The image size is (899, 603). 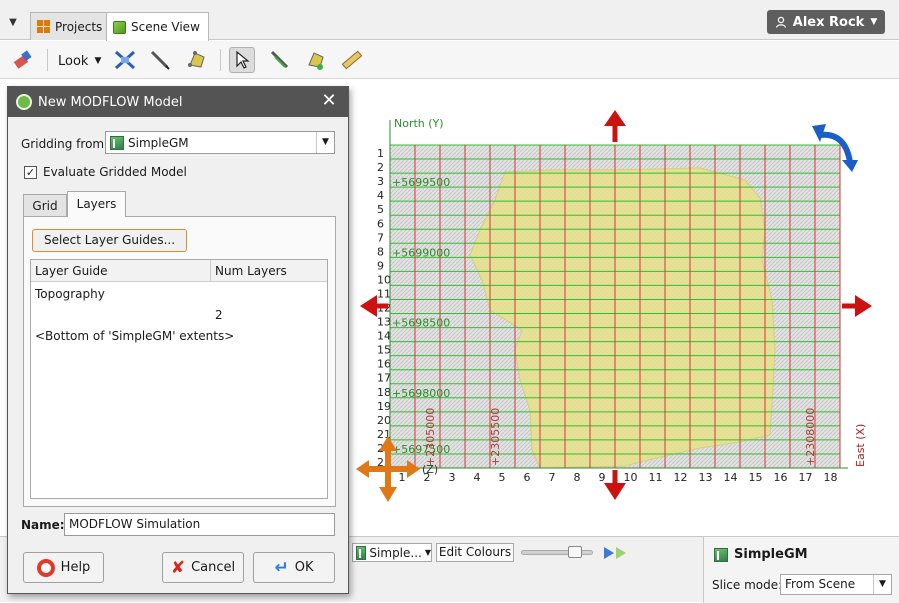 I want to click on look-button: Look ▼, so click(x=79, y=61).